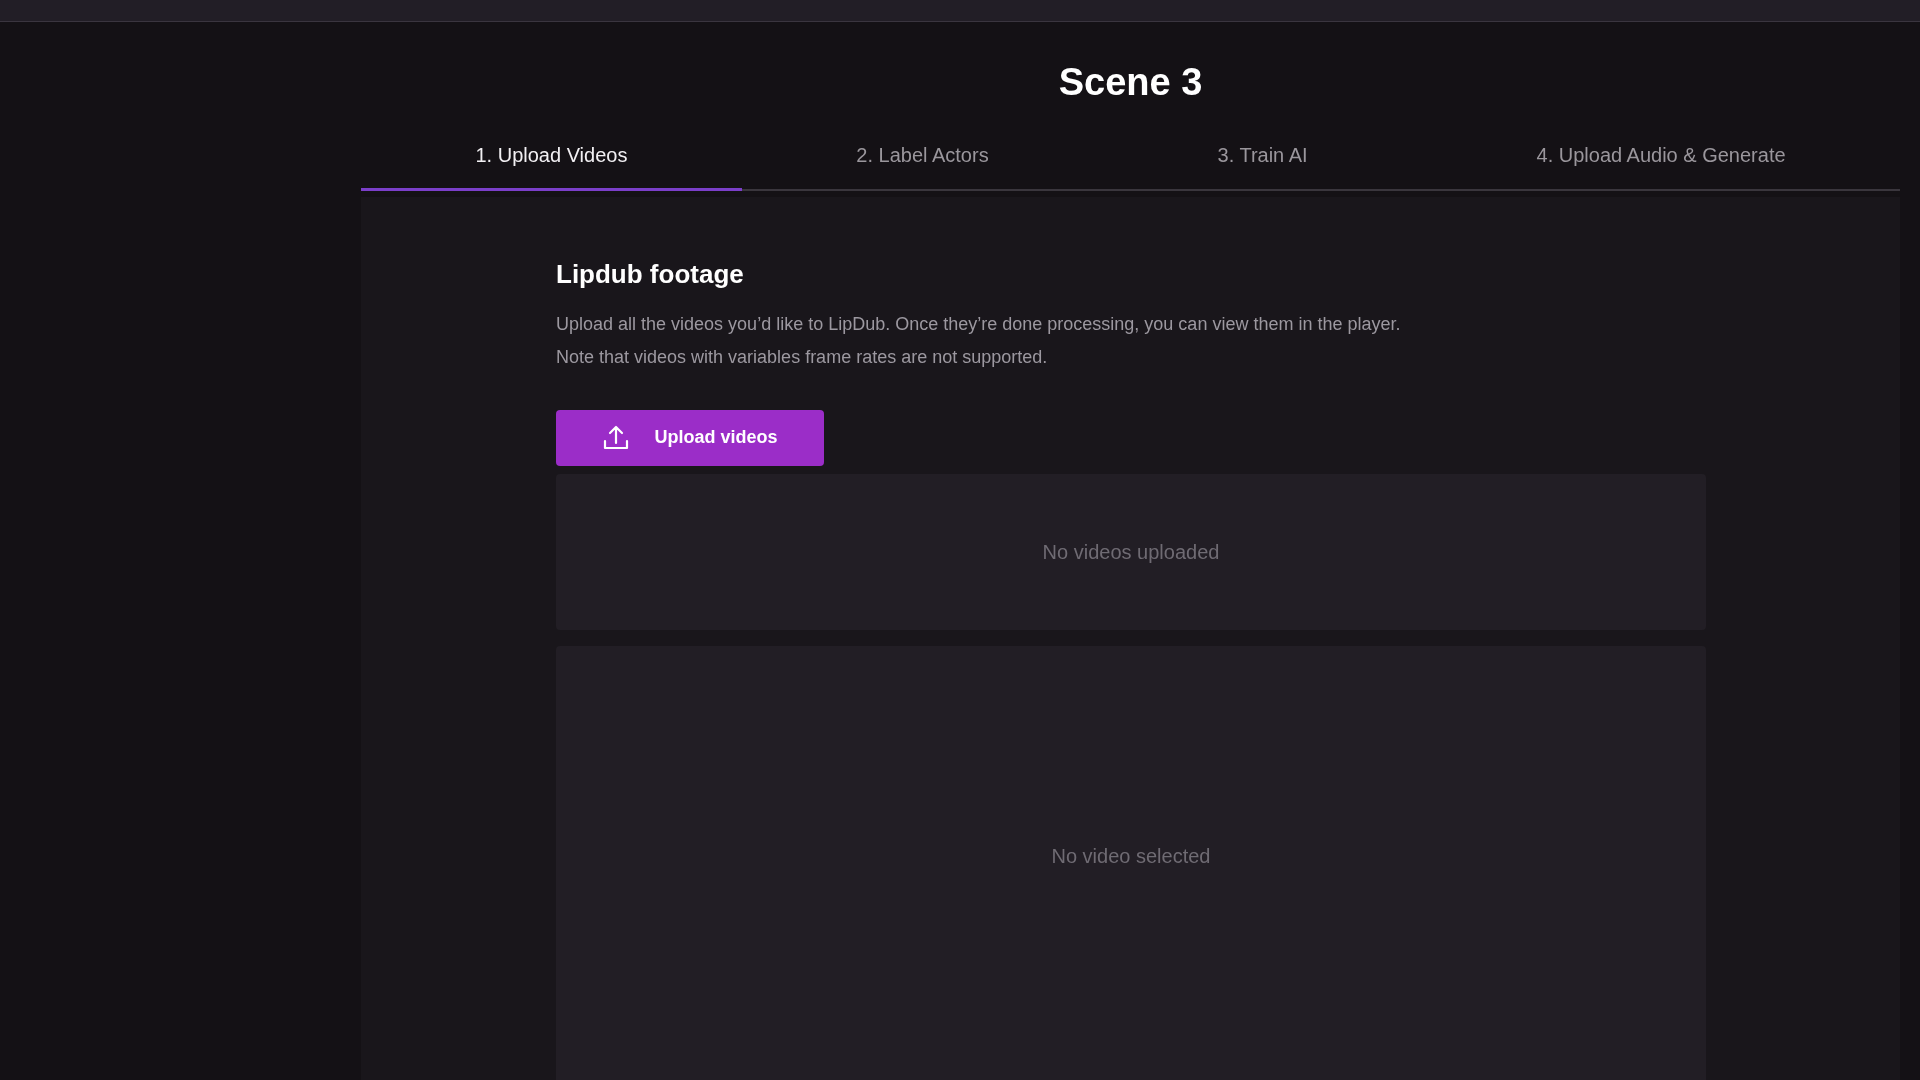 The width and height of the screenshot is (1920, 1080). I want to click on step-tab: 1. Upload Videos, so click(551, 159).